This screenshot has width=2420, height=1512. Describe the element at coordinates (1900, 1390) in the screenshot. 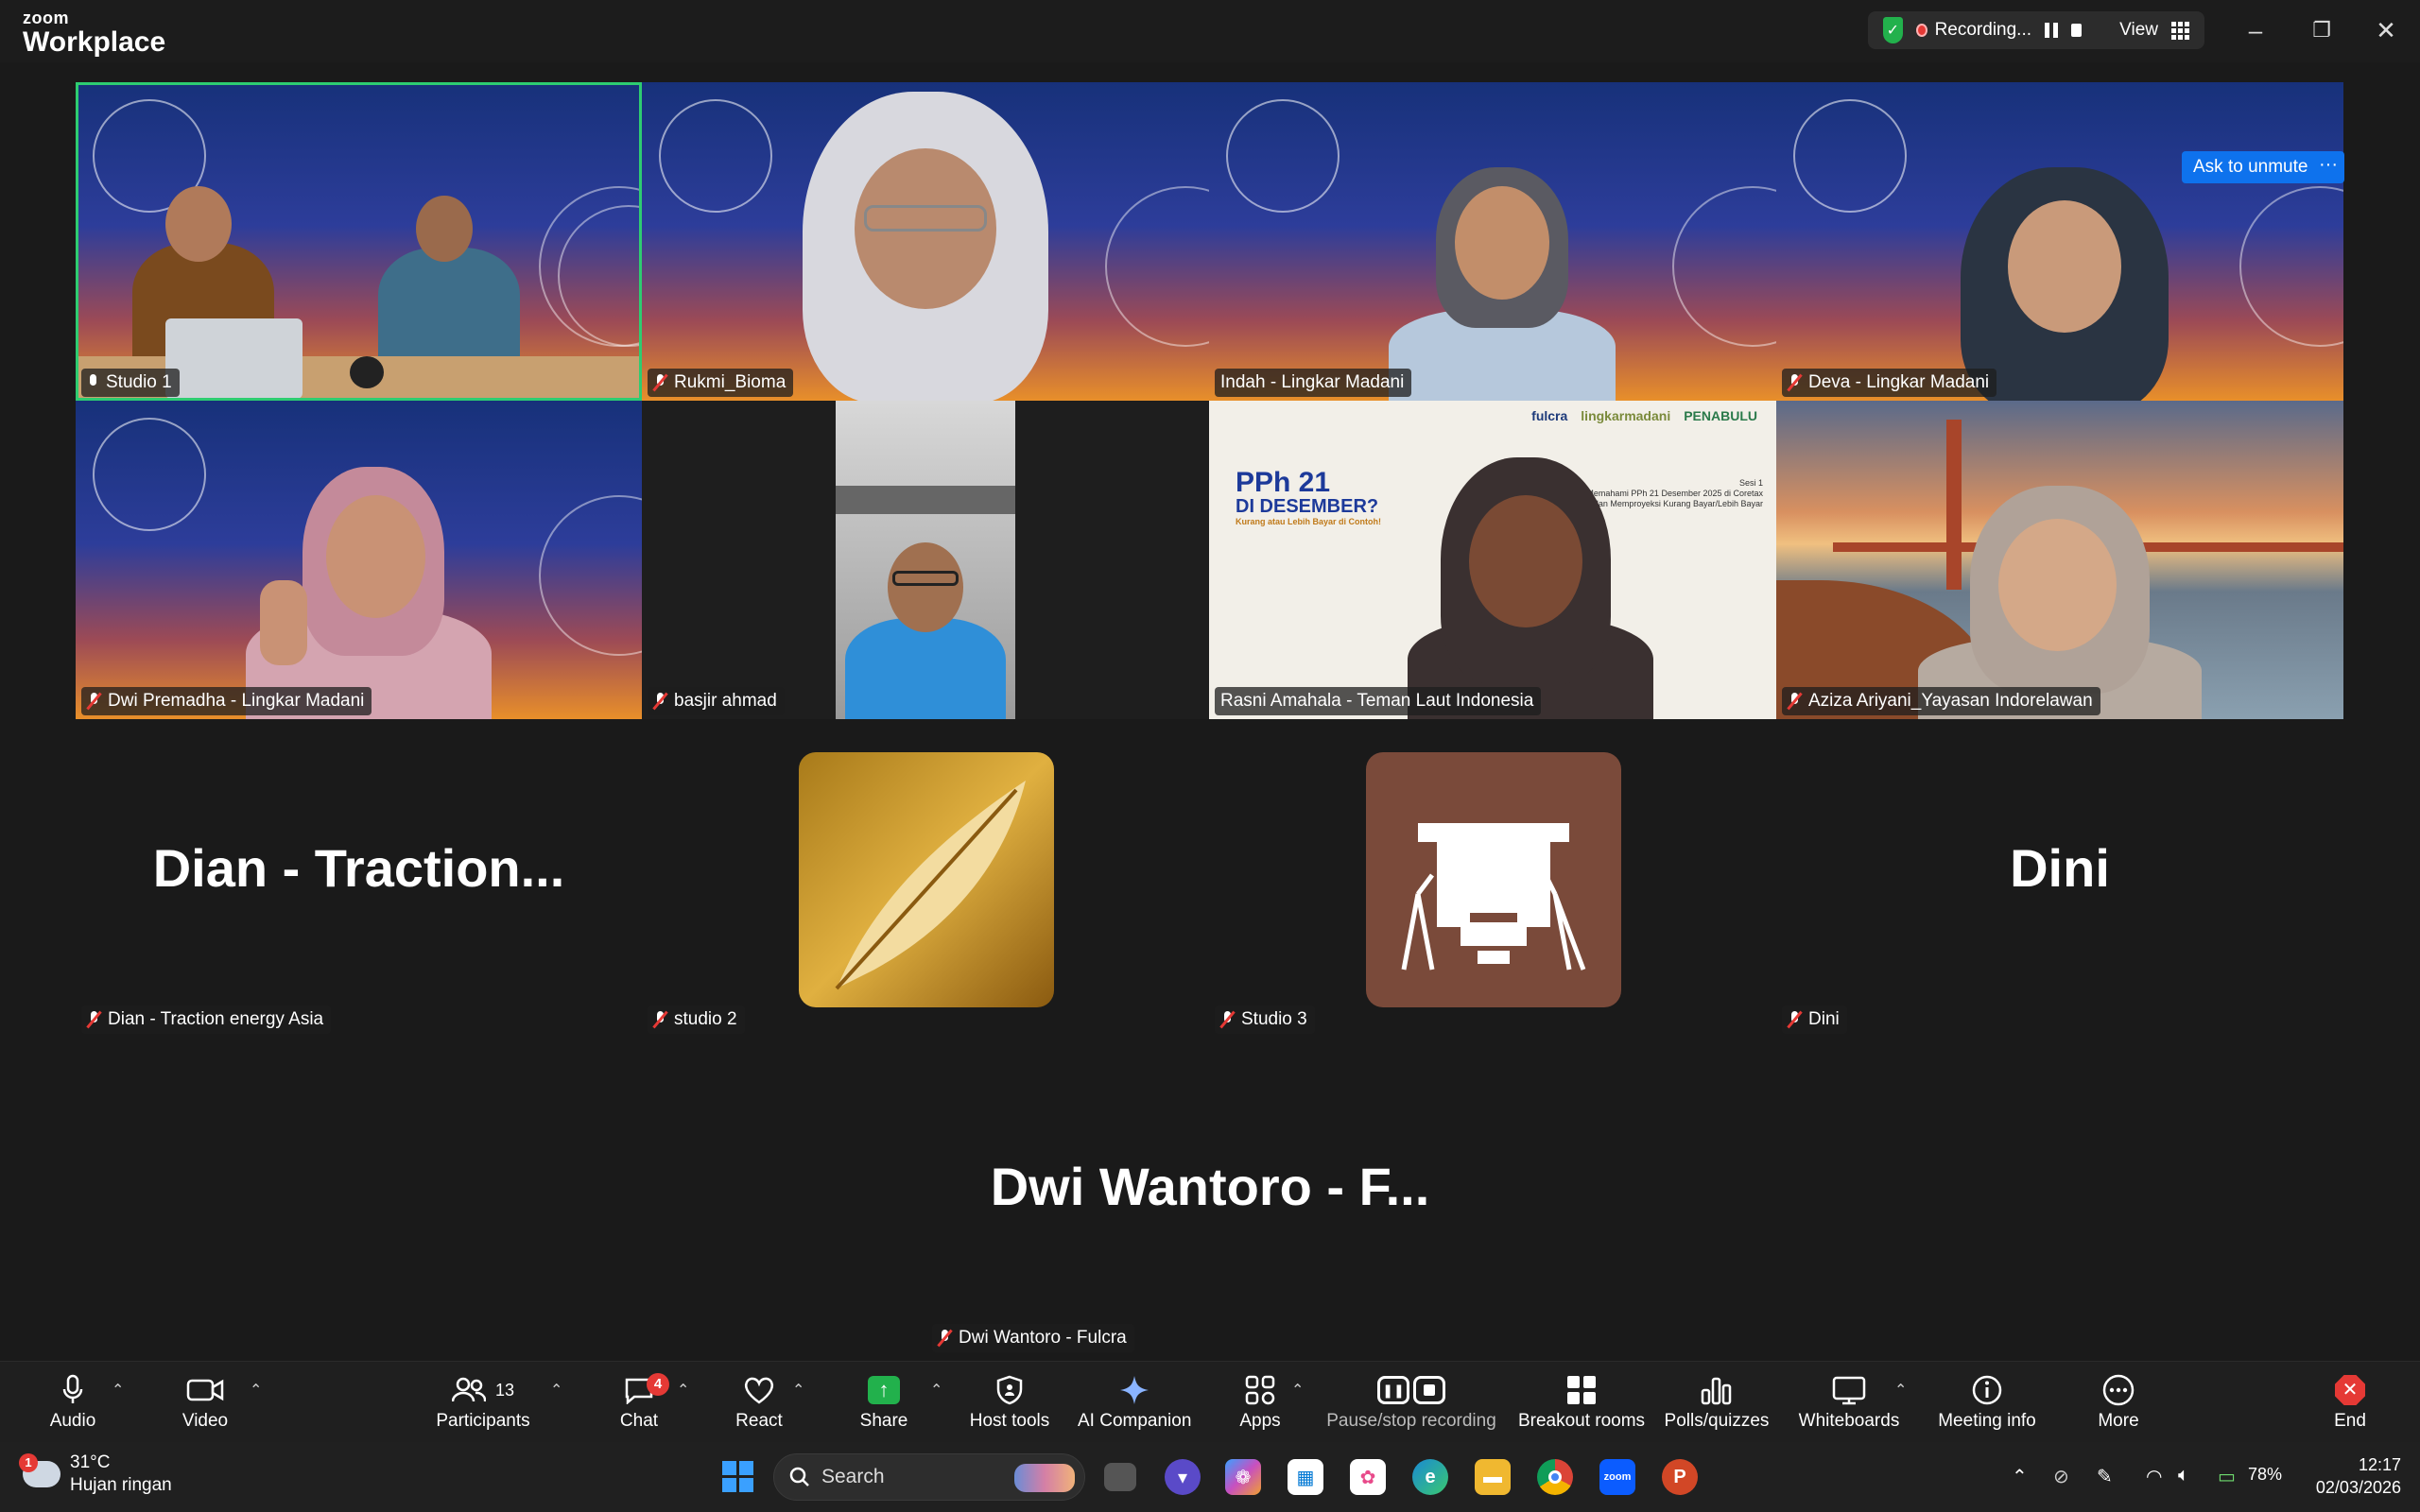

I see `whiteboards-options-caret-icon: ⌃` at that location.